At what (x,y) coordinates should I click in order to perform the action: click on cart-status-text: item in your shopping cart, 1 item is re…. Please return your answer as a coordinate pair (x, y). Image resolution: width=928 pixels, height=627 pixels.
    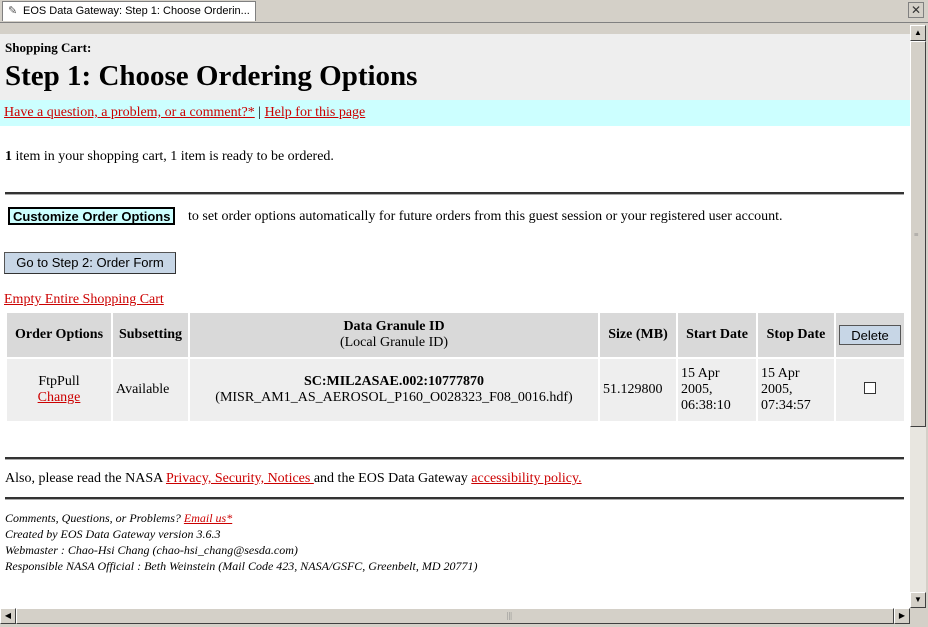
    Looking at the image, I should click on (173, 156).